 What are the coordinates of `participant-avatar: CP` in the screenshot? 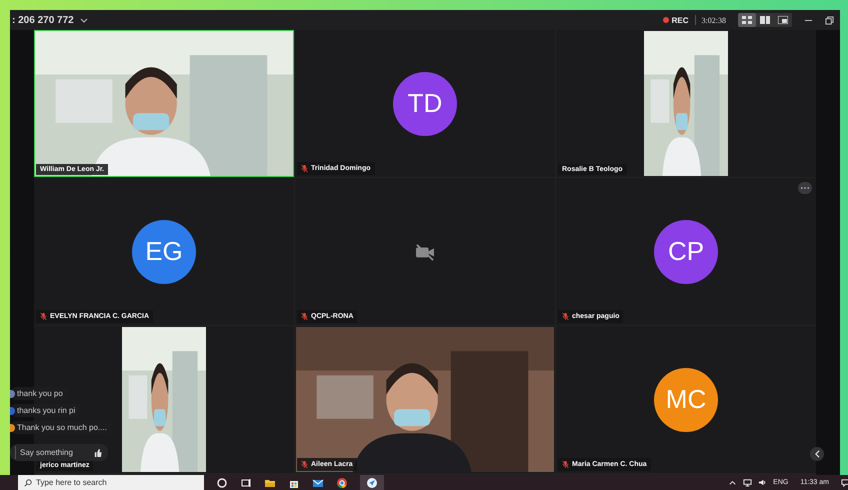 It's located at (686, 252).